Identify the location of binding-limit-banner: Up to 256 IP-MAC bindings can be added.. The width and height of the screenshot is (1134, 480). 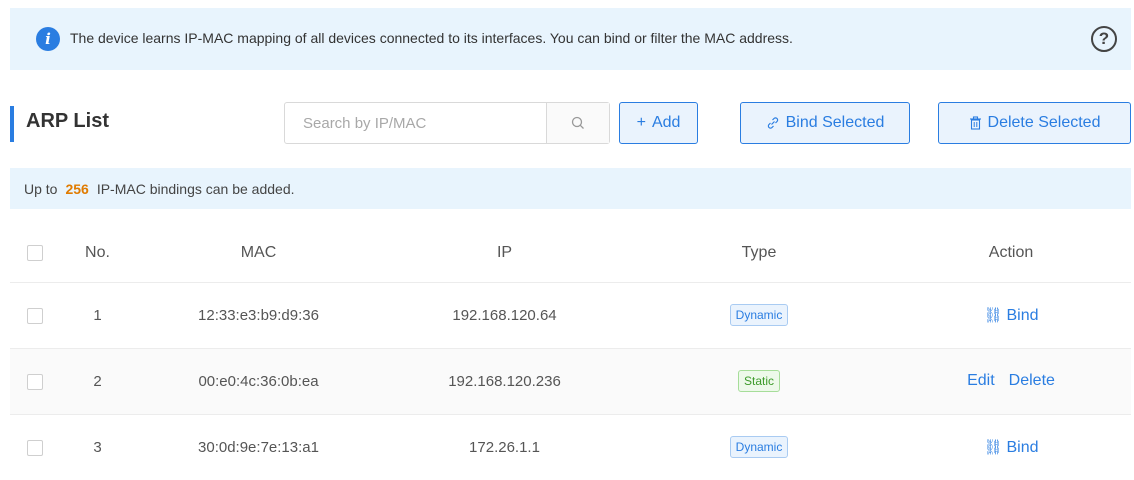
(570, 188).